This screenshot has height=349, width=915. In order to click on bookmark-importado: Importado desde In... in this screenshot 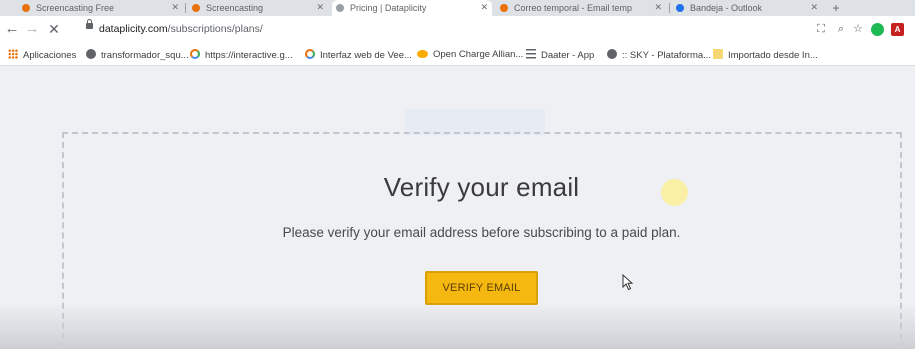, I will do `click(765, 55)`.